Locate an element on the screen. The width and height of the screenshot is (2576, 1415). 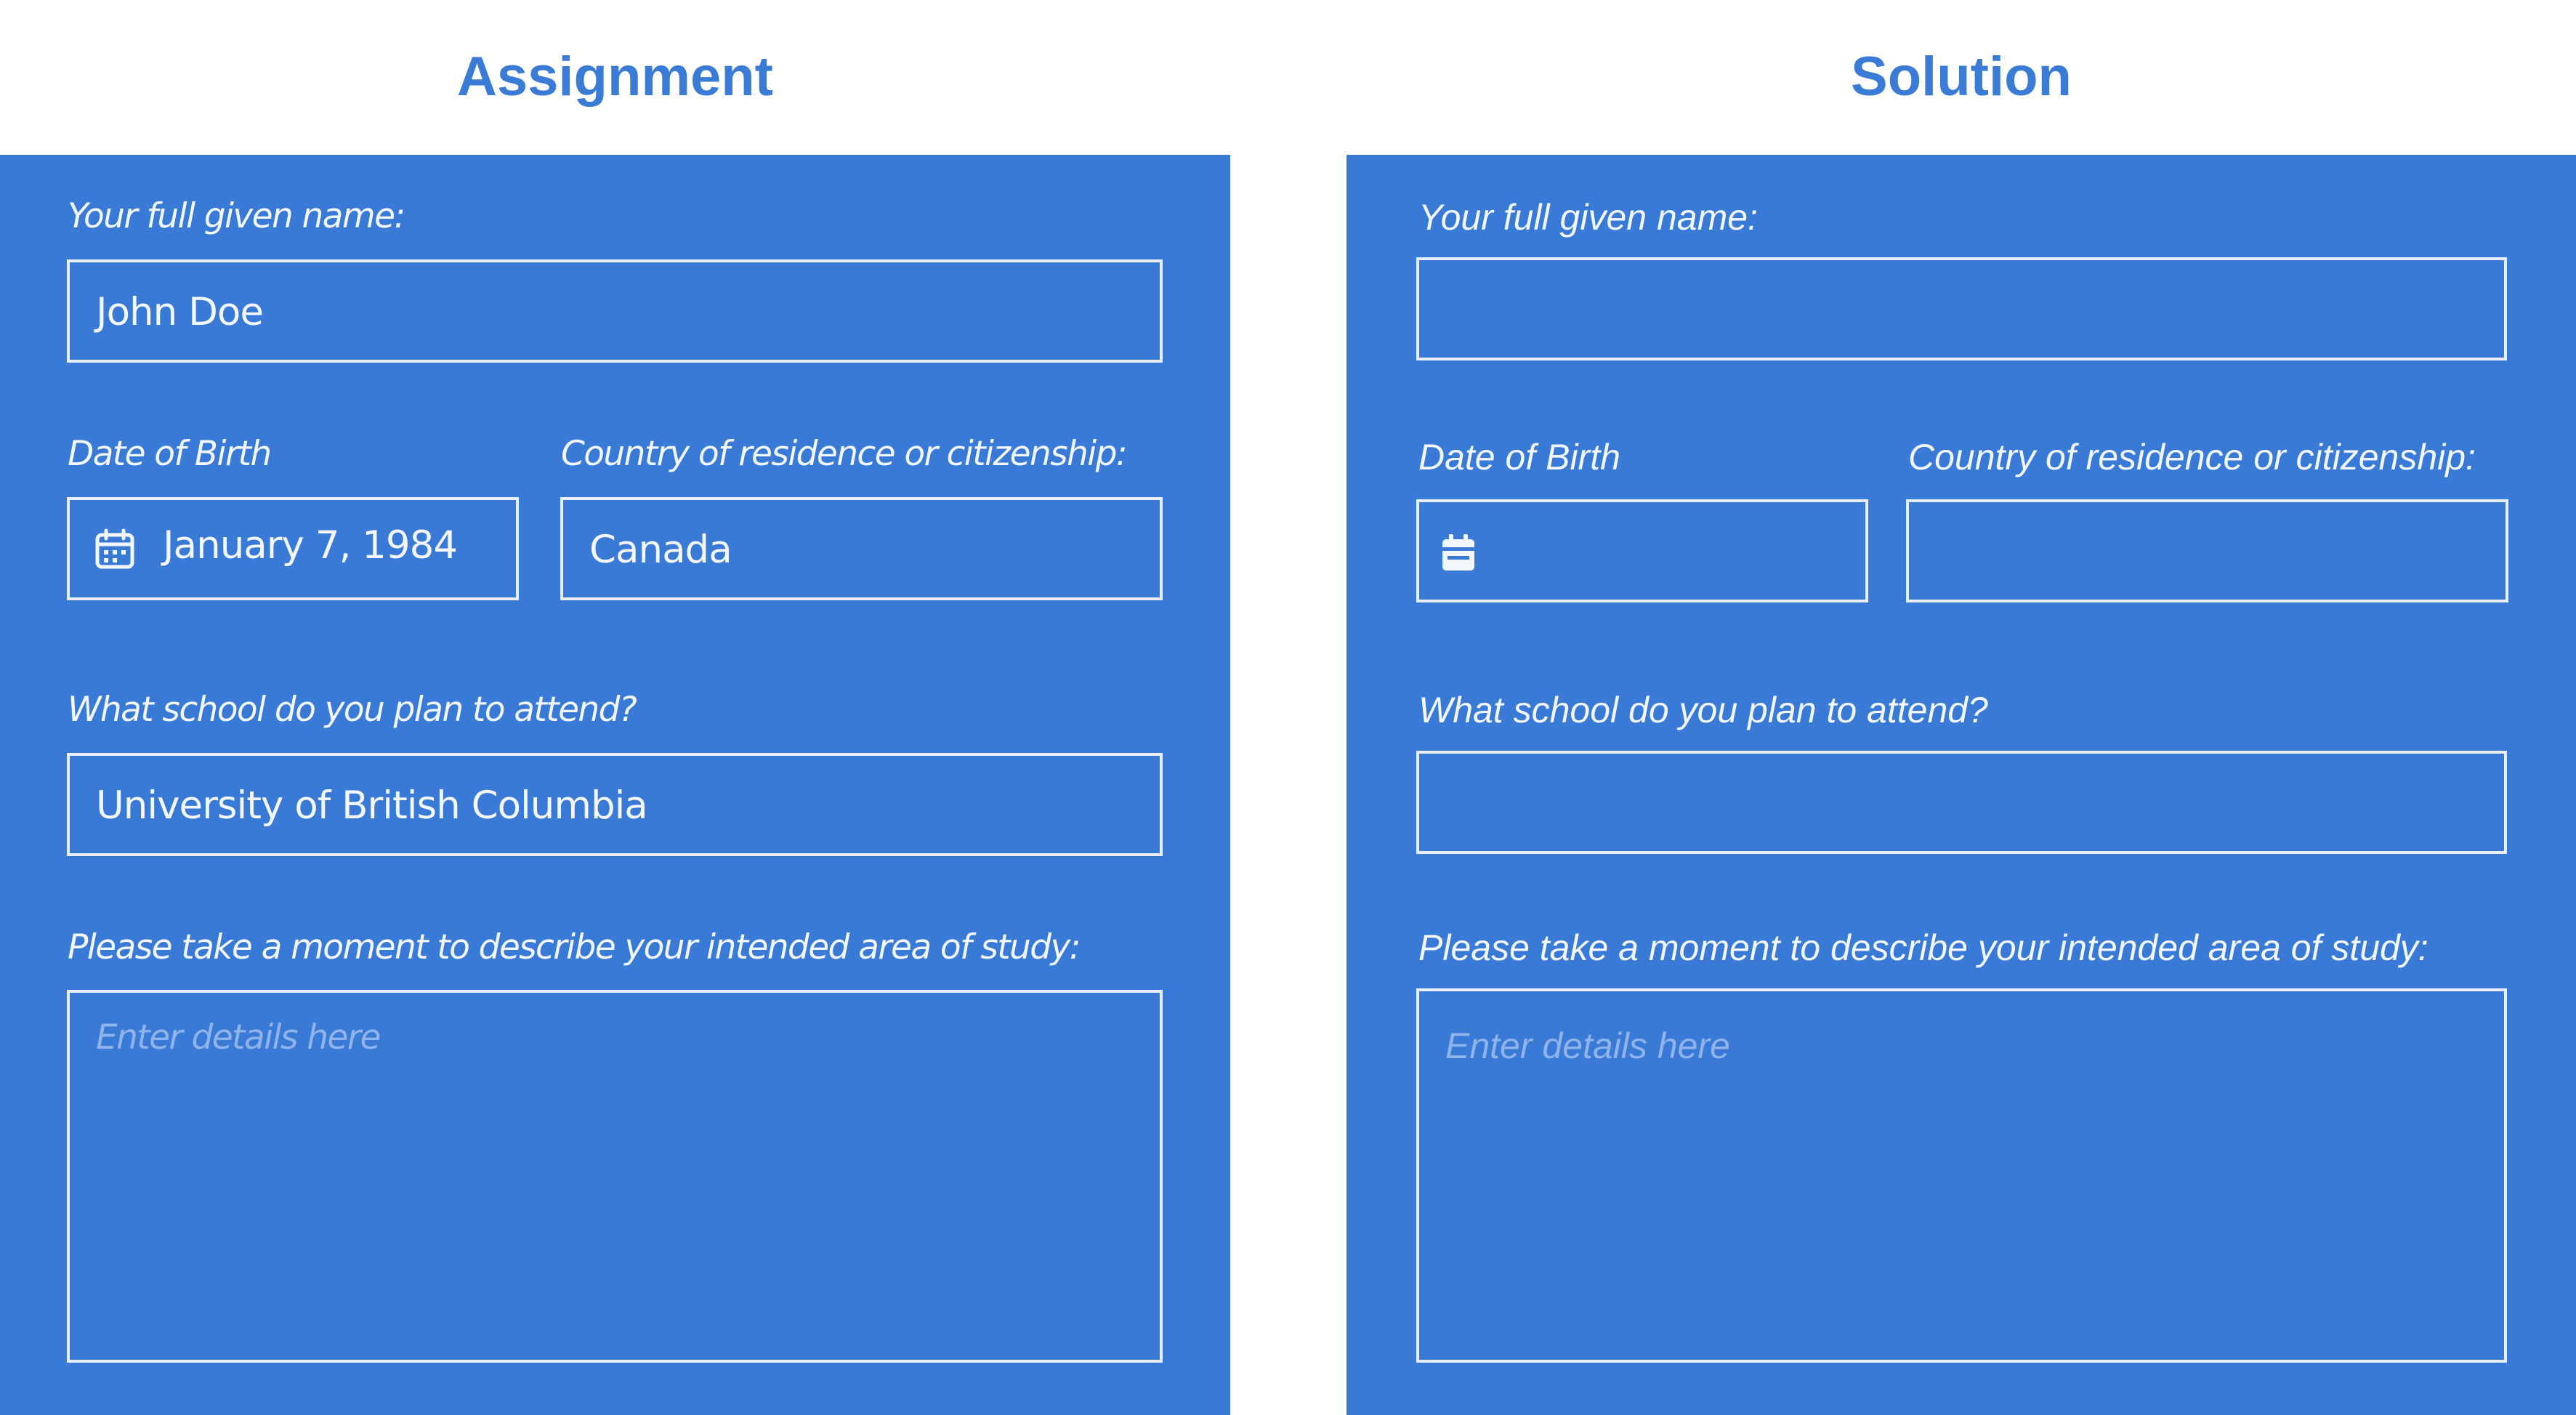
country-value: Canada is located at coordinates (661, 550).